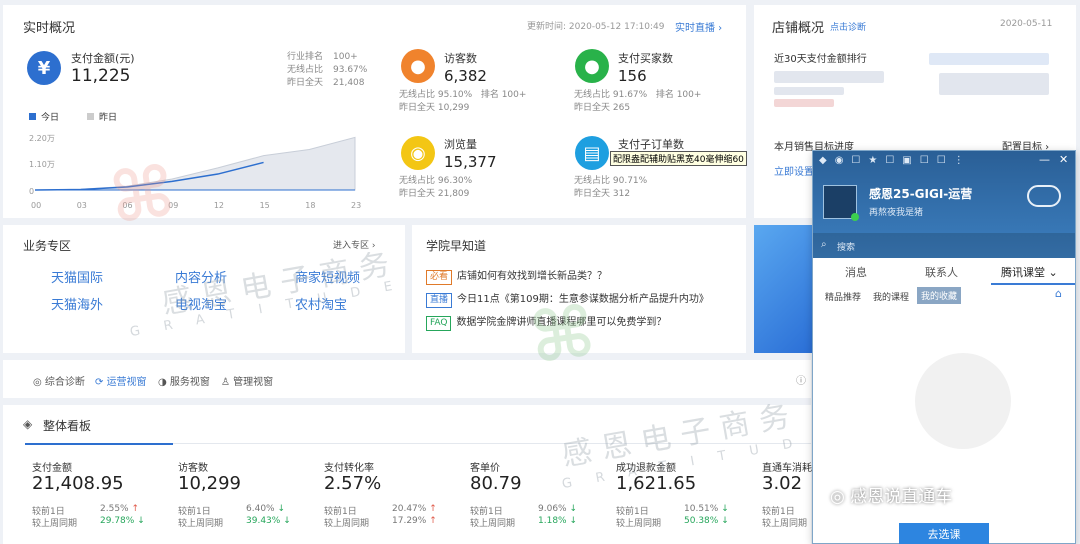 The height and width of the screenshot is (544, 1080). What do you see at coordinates (184, 380) in the screenshot?
I see `tab-service: ◑ 服务视窗` at bounding box center [184, 380].